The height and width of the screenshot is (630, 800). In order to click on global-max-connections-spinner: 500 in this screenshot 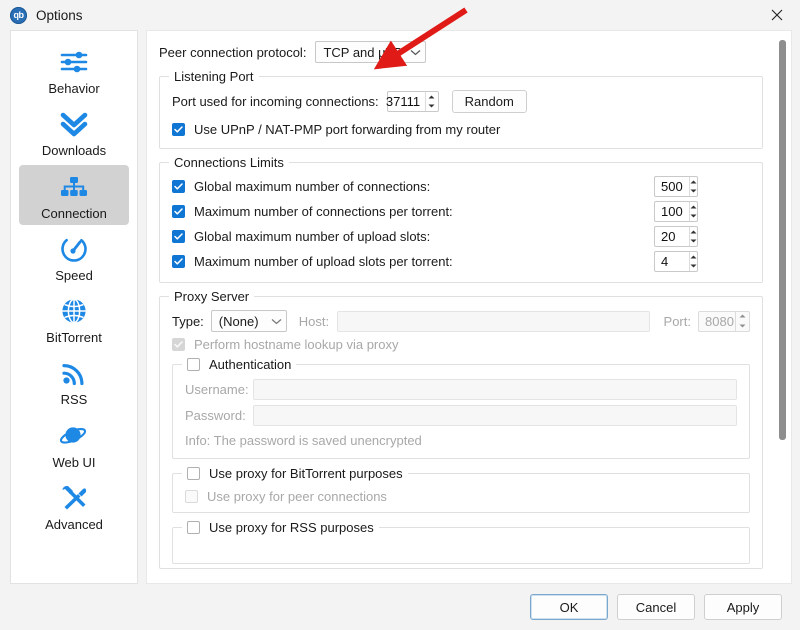, I will do `click(676, 186)`.